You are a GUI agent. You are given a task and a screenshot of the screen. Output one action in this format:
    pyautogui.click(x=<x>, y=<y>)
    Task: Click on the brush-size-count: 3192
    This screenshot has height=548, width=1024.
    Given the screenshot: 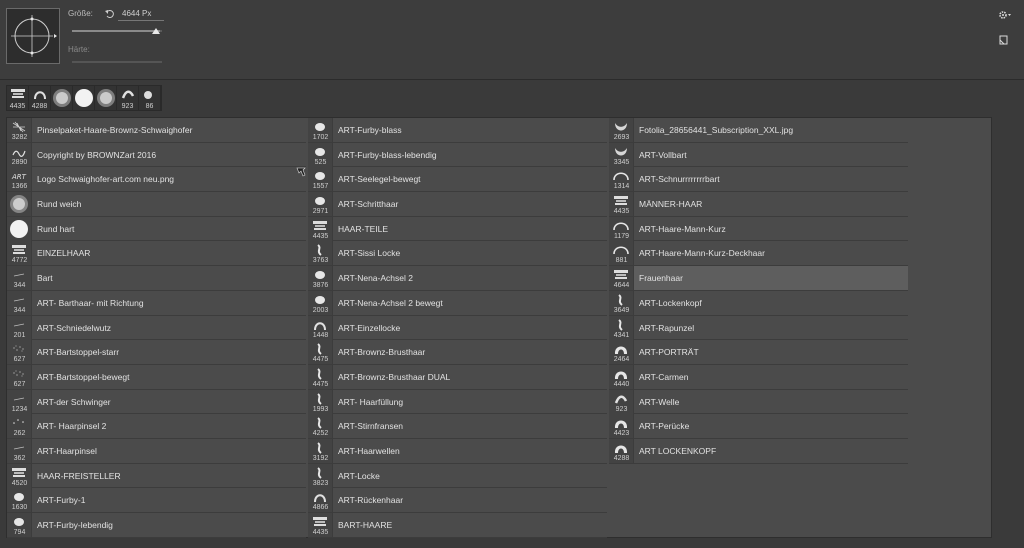 What is the action you would take?
    pyautogui.click(x=320, y=458)
    